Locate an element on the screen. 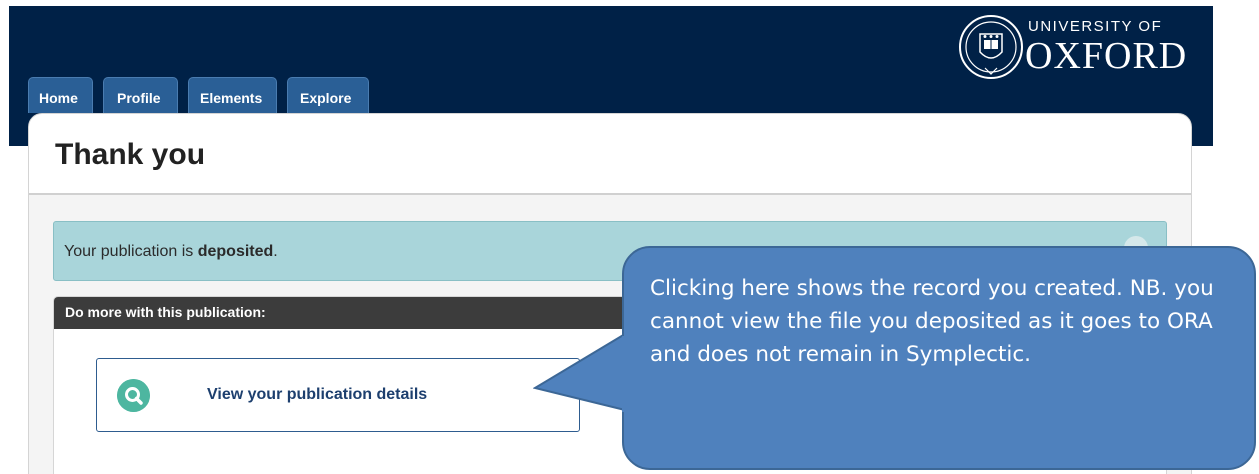 Image resolution: width=1259 pixels, height=474 pixels. university-logo: UNIVERSITY OF OXFORD is located at coordinates (1072, 48).